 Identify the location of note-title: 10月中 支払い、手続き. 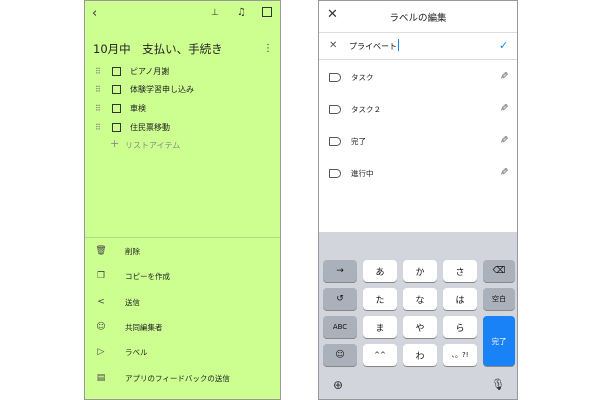
(158, 49).